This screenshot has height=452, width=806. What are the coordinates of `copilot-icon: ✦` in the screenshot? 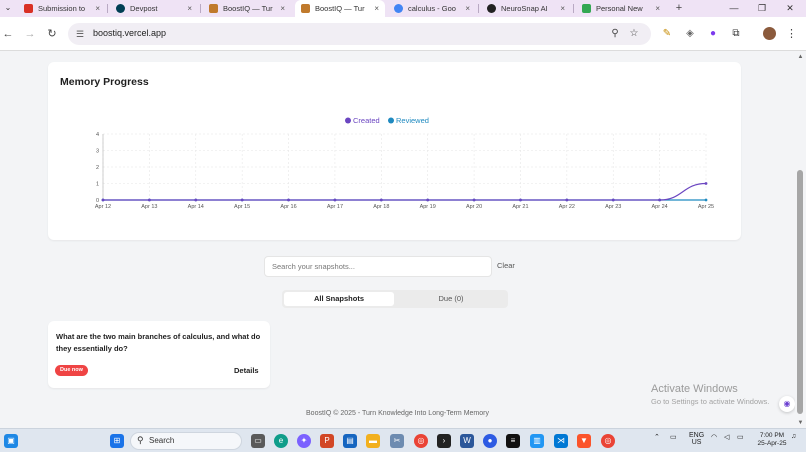 It's located at (304, 441).